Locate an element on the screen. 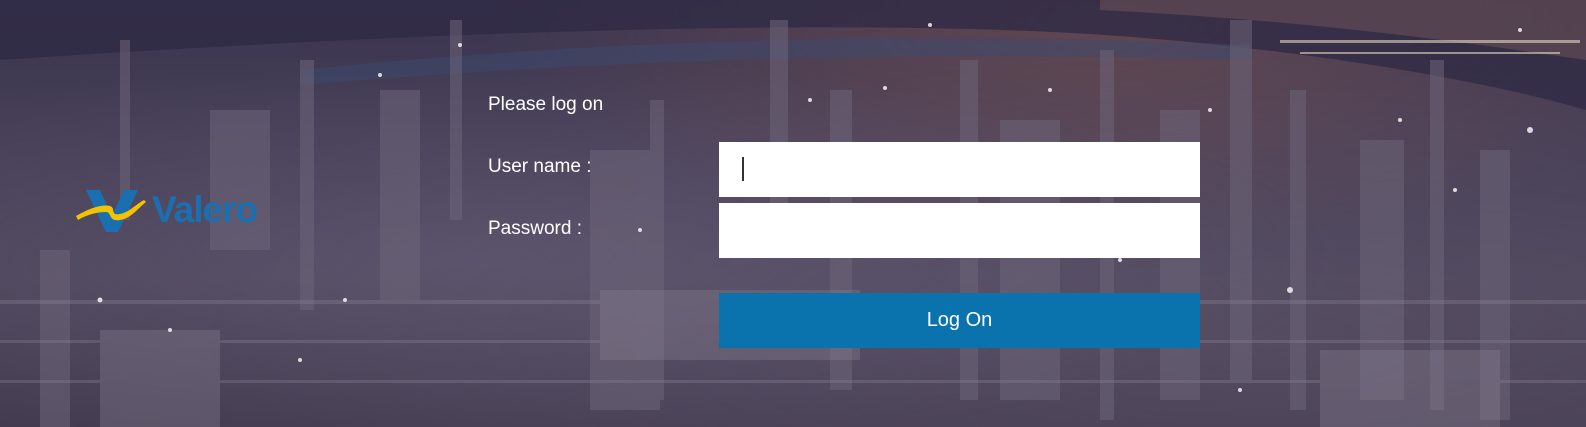  log-on-button: Log On is located at coordinates (959, 320).